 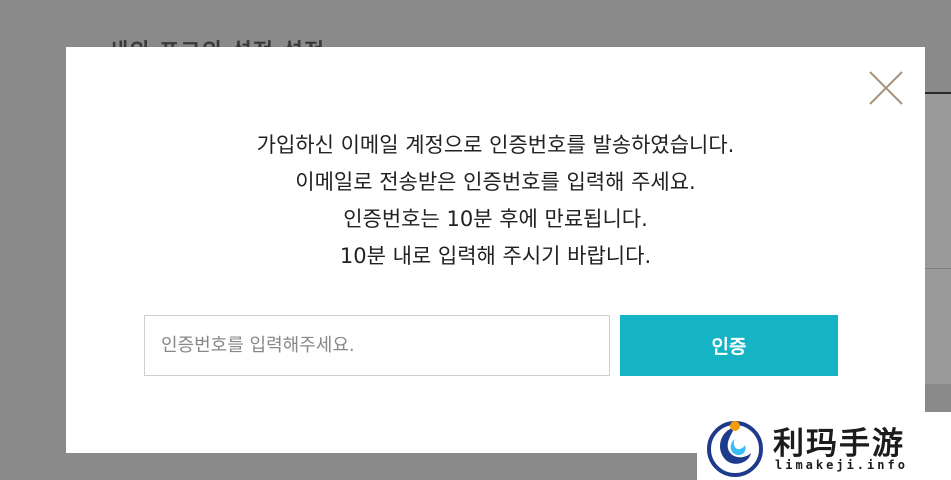 I want to click on close-button, so click(x=886, y=88).